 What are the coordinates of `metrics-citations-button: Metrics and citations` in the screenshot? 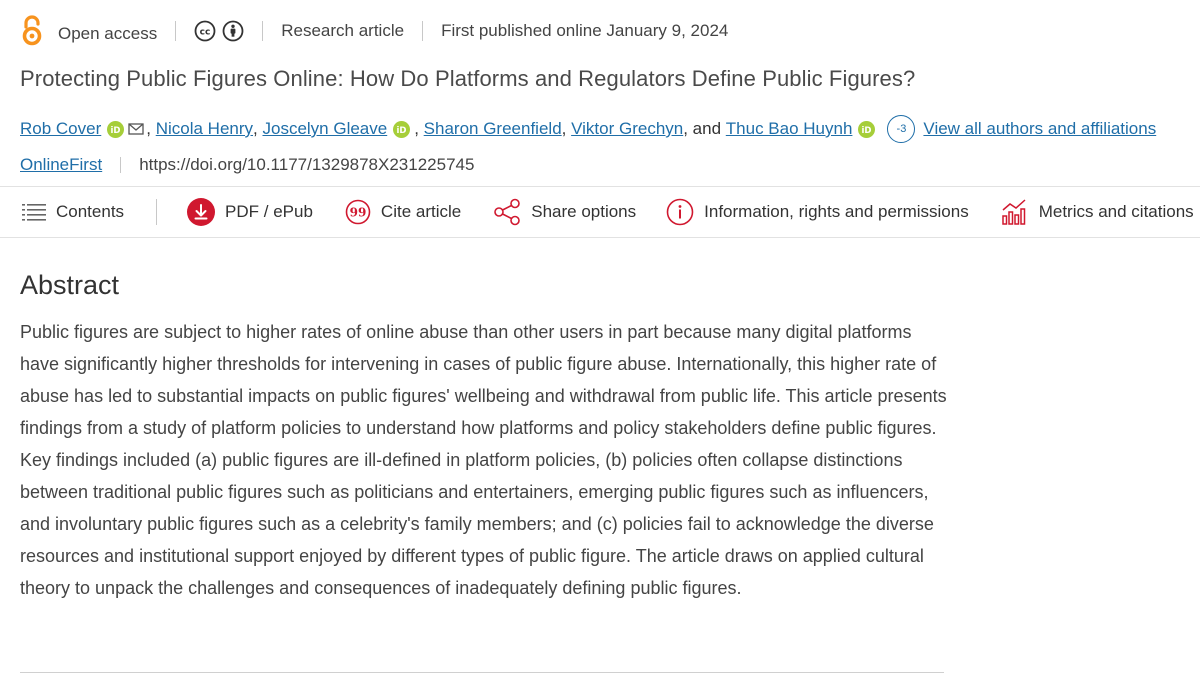 It's located at (1097, 212).